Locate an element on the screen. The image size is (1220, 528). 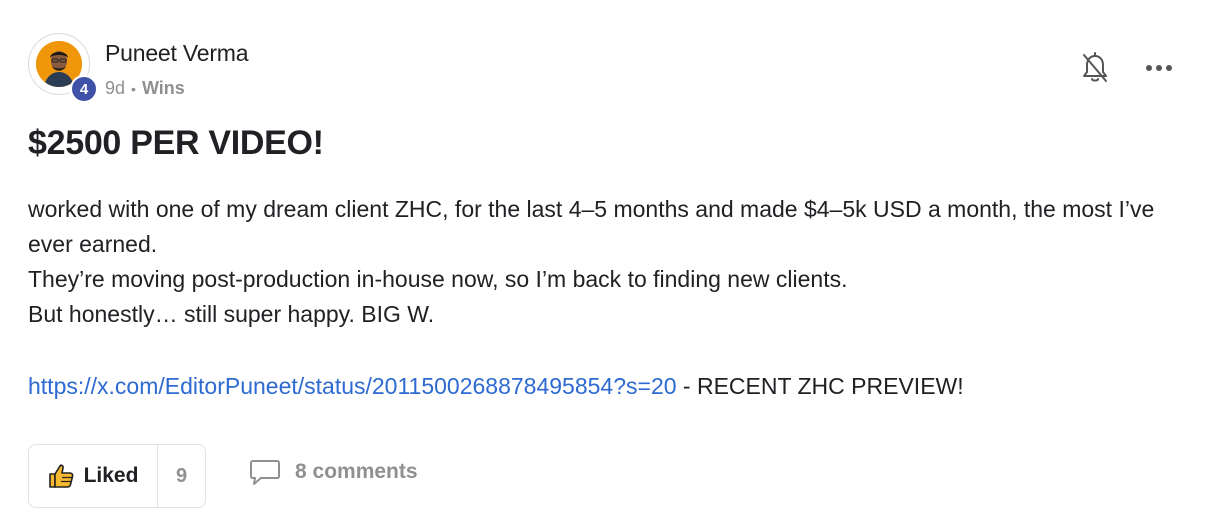
more-options-button is located at coordinates (1159, 68).